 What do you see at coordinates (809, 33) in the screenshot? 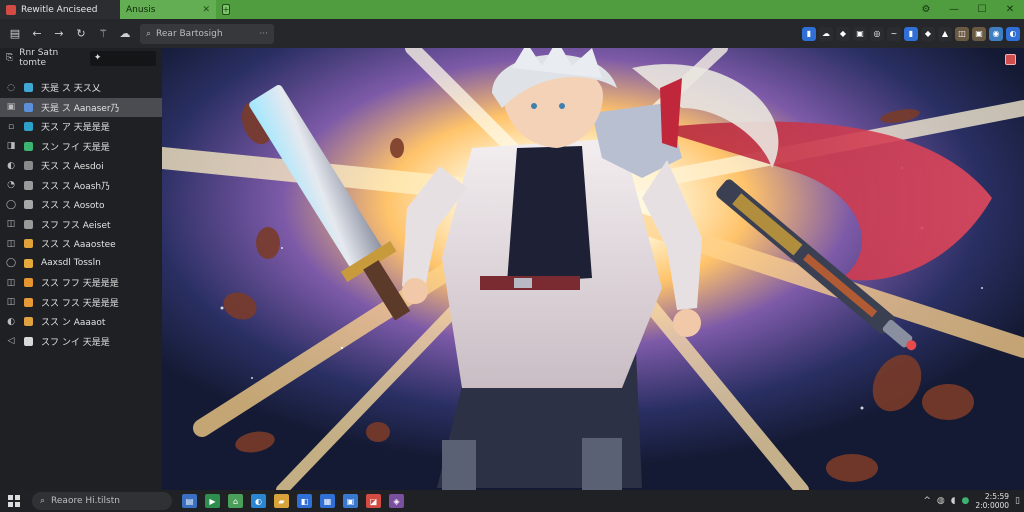
I see `ext-1-icon: ▮` at bounding box center [809, 33].